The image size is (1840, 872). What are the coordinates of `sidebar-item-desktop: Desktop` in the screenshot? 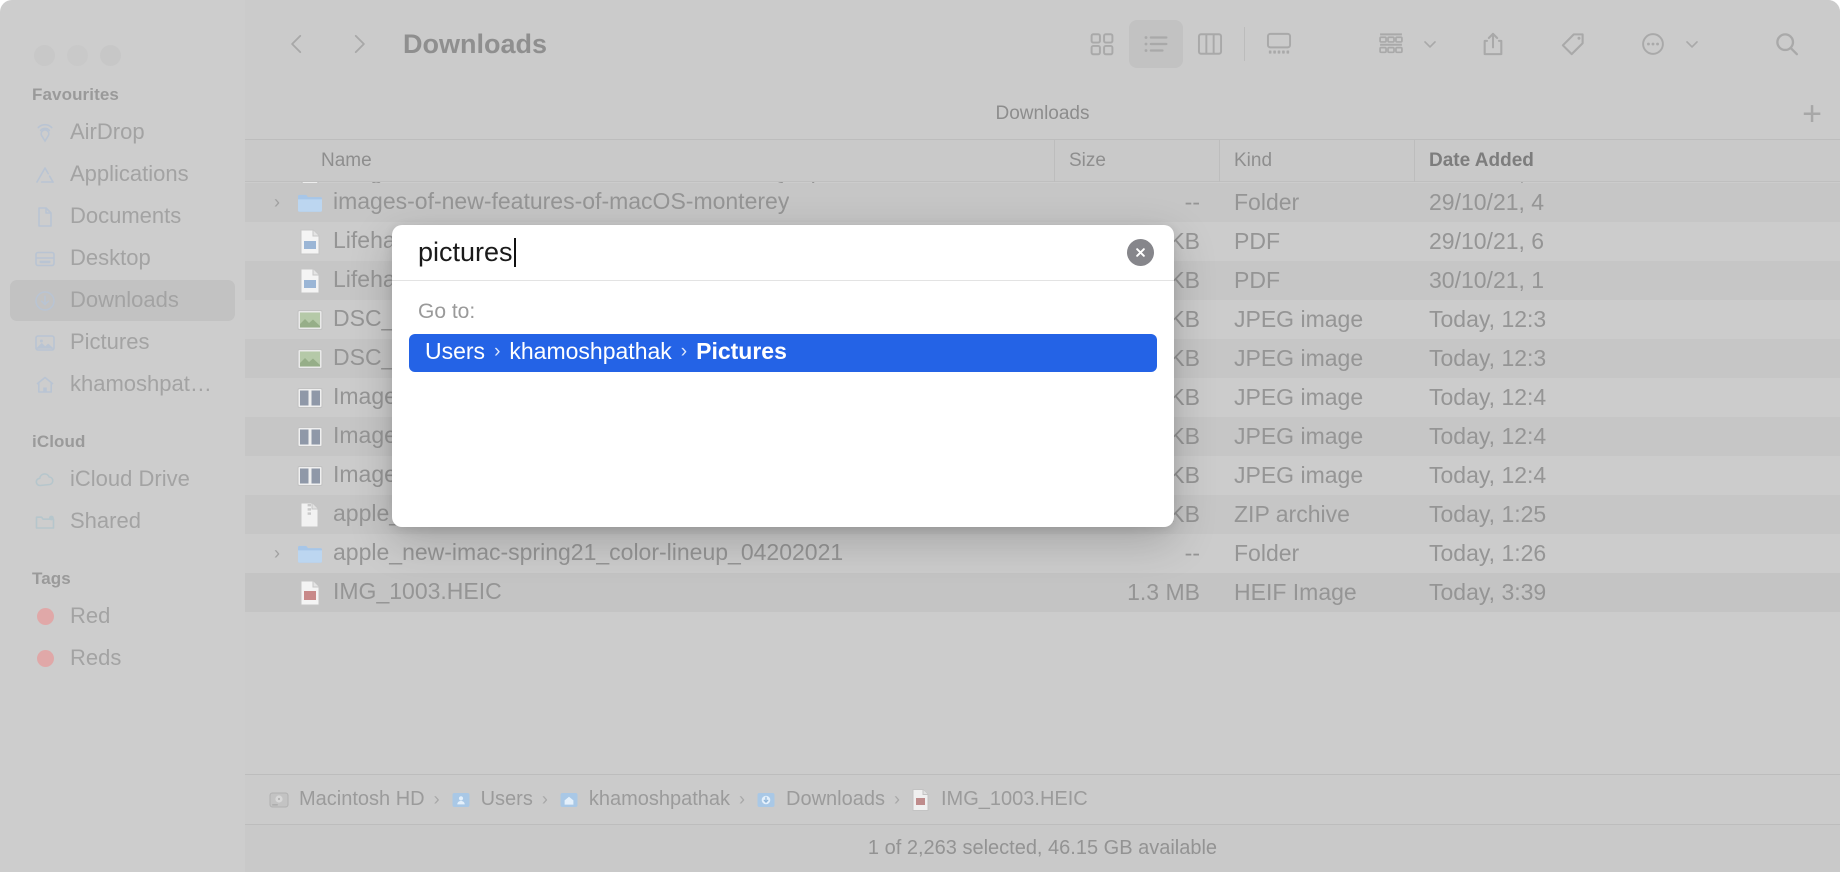 It's located at (122, 258).